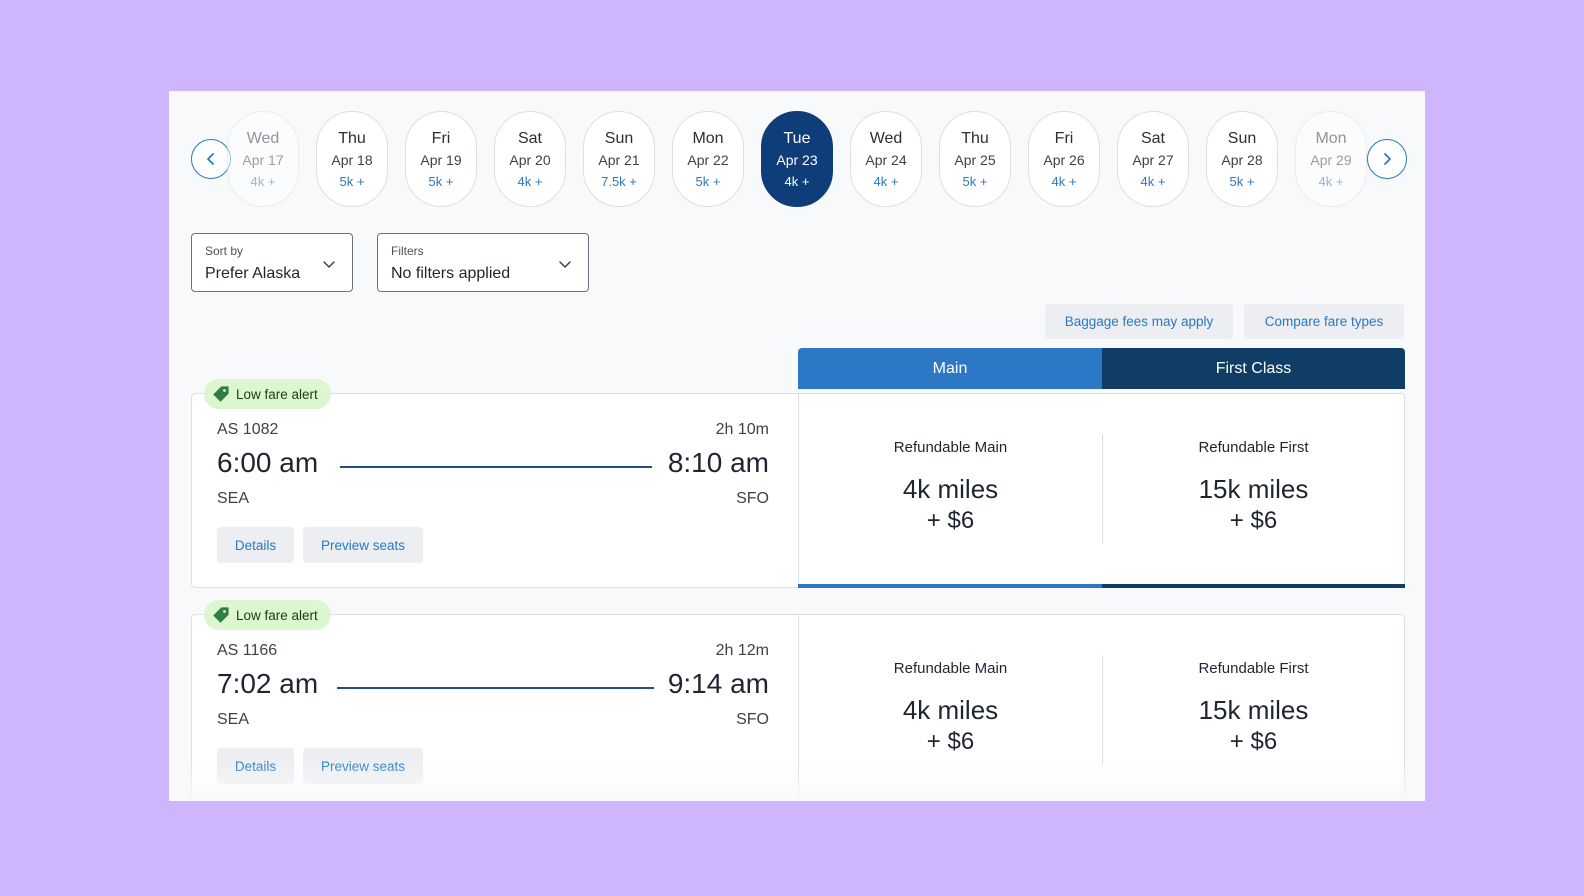 The image size is (1584, 896). Describe the element at coordinates (797, 138) in the screenshot. I see `day-of-week: Tue` at that location.